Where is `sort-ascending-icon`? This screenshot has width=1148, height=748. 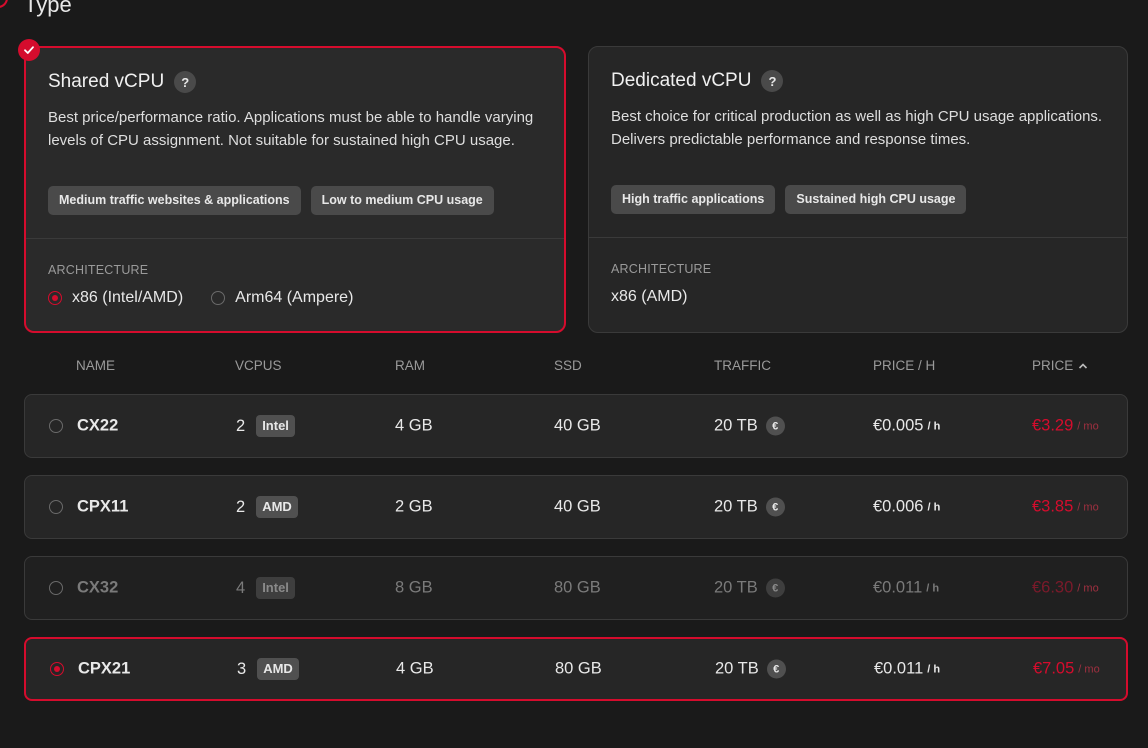
sort-ascending-icon is located at coordinates (1083, 366).